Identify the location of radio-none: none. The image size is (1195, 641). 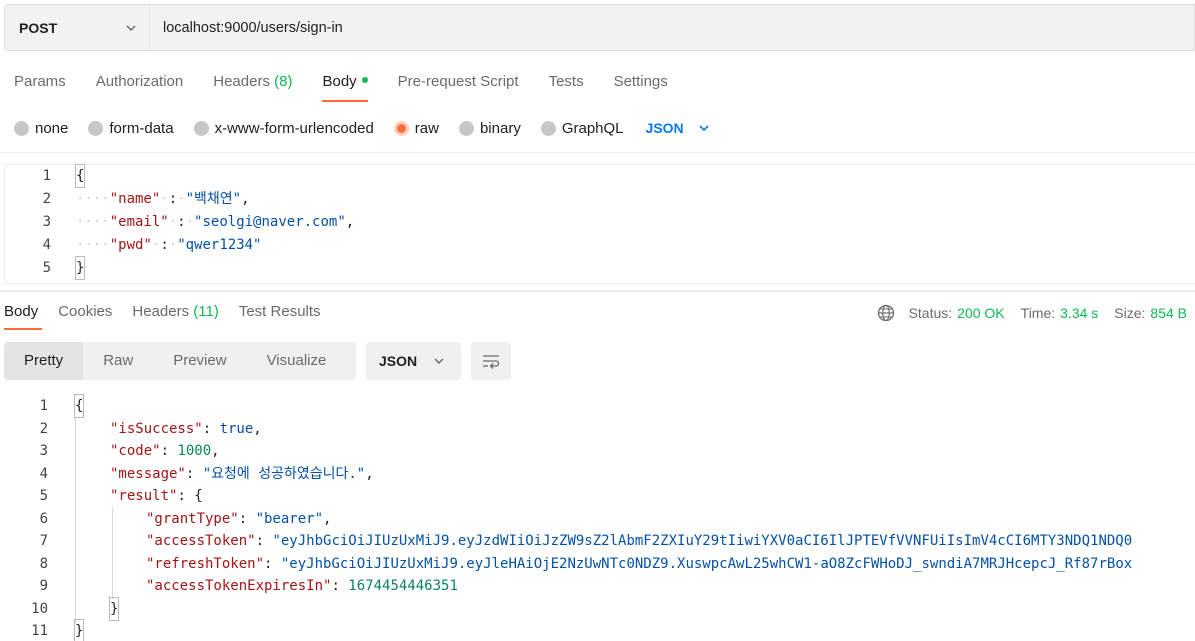
(41, 128).